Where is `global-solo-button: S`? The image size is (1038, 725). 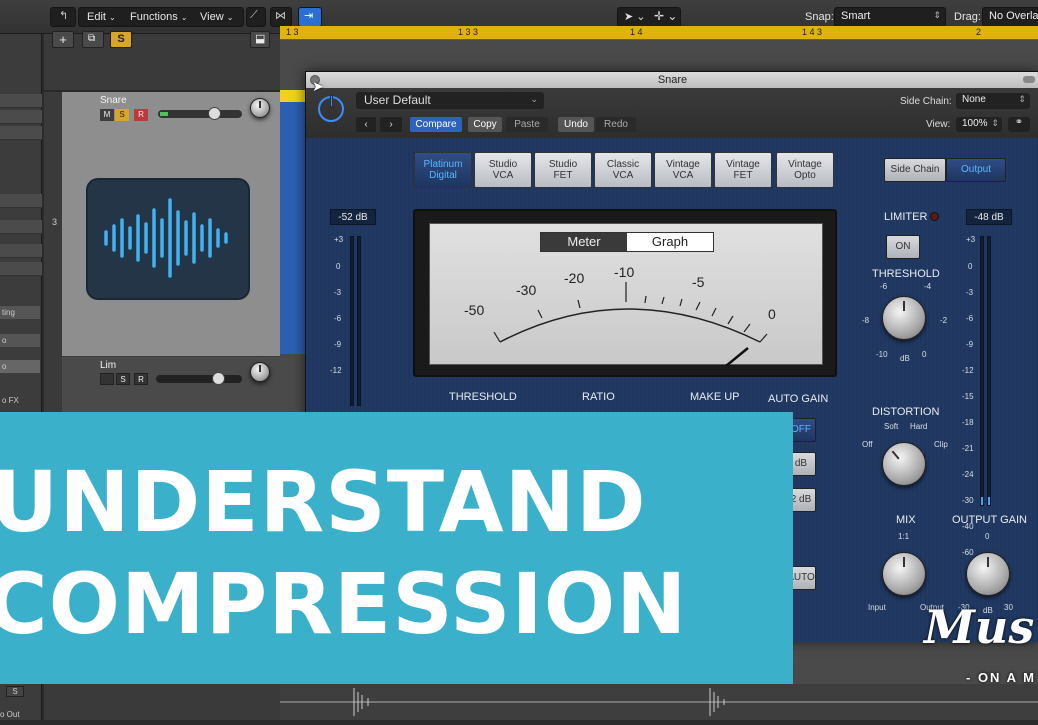 global-solo-button: S is located at coordinates (121, 39).